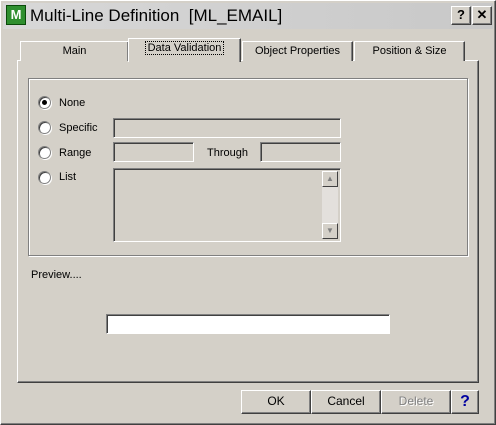 The width and height of the screenshot is (496, 425). I want to click on tab-data-validation-label: Data Validation, so click(184, 48).